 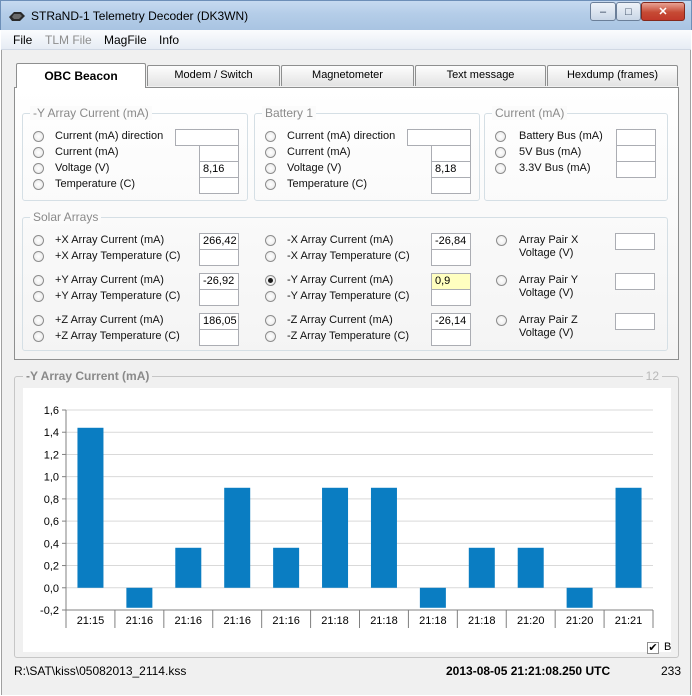 What do you see at coordinates (451, 337) in the screenshot?
I see `field-nz-temperature` at bounding box center [451, 337].